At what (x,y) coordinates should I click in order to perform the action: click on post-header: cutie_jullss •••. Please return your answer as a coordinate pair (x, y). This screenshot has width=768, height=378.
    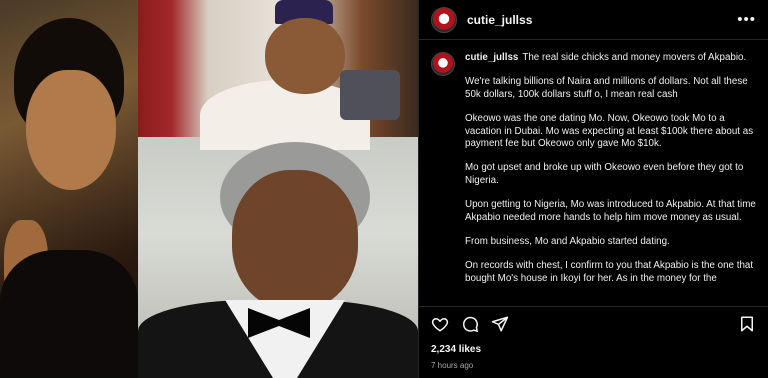
    Looking at the image, I should click on (593, 20).